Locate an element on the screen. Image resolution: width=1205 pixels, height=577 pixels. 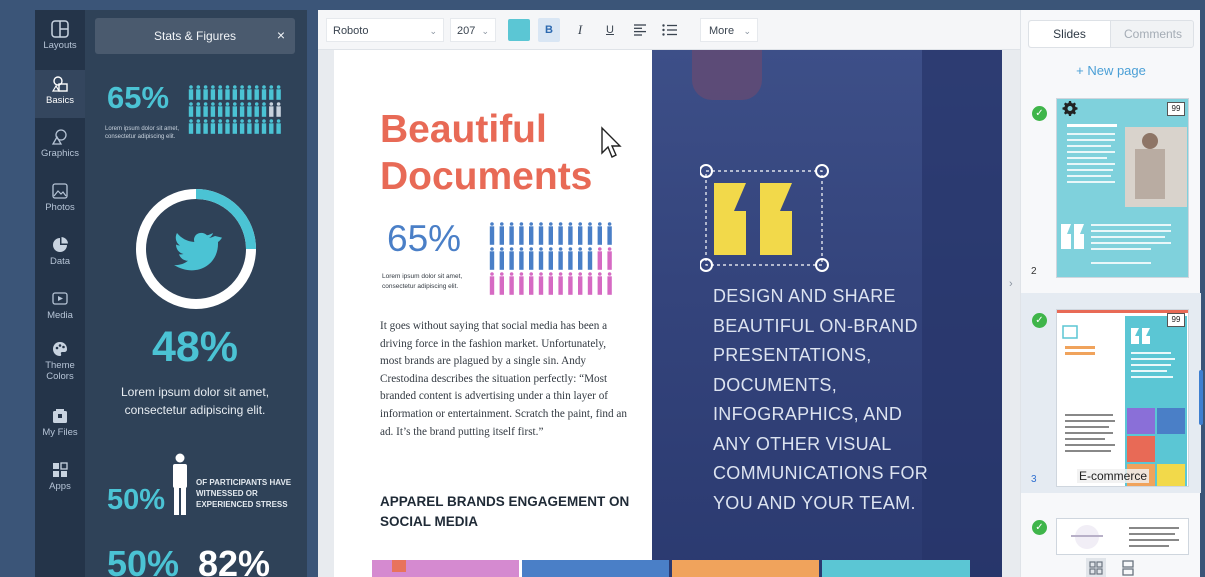
font-size-select: 207 ⌄ is located at coordinates (473, 30).